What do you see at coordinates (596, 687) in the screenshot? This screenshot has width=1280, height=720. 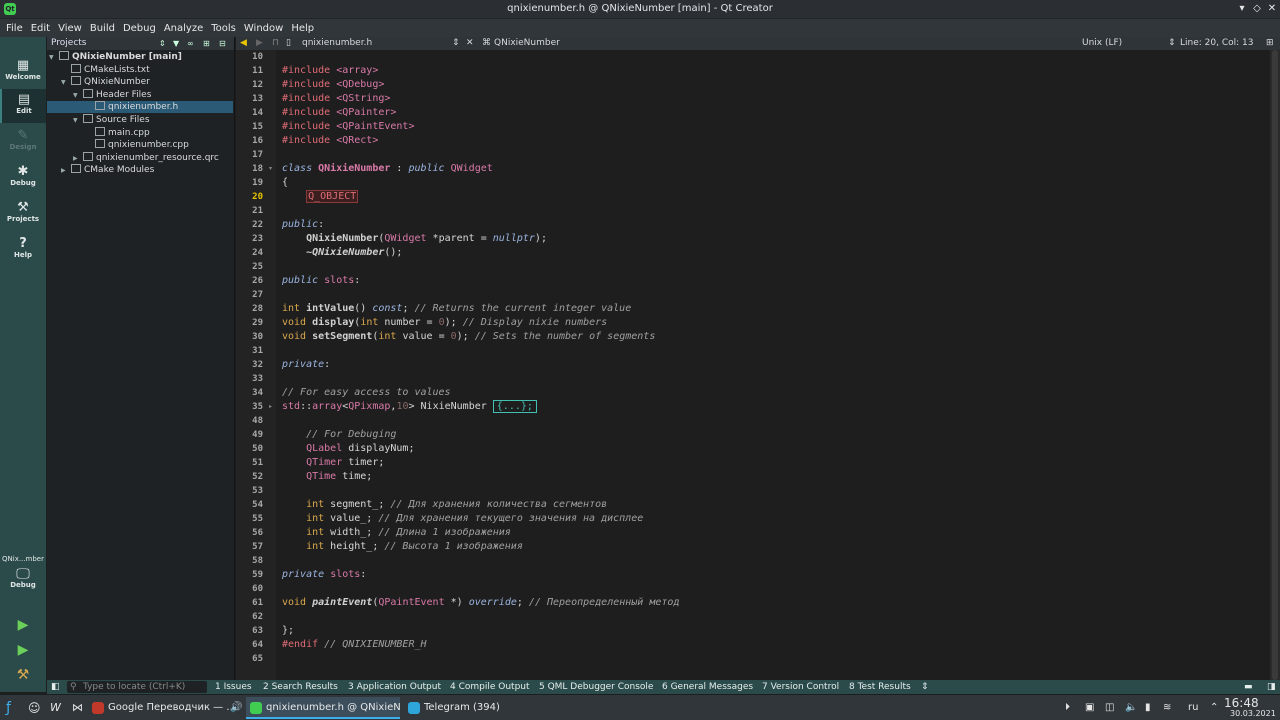 I see `output-tab: 5 QML Debugger Console` at bounding box center [596, 687].